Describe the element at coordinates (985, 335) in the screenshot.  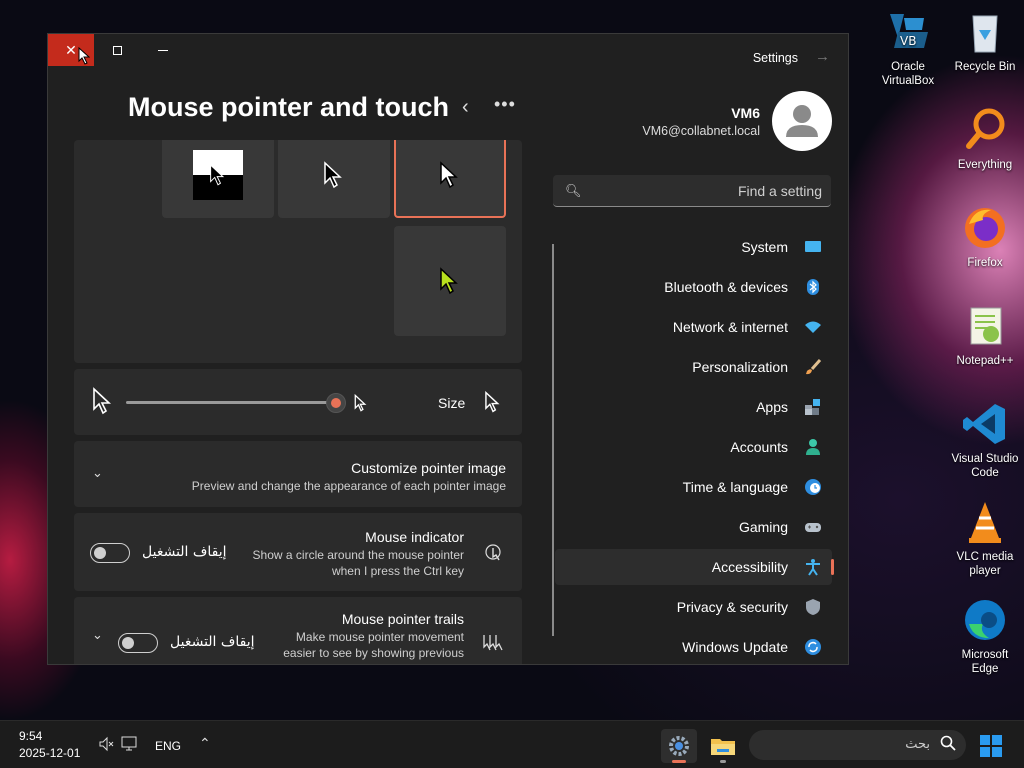
I see `desktop-icon-notepadpp: Notepad++` at that location.